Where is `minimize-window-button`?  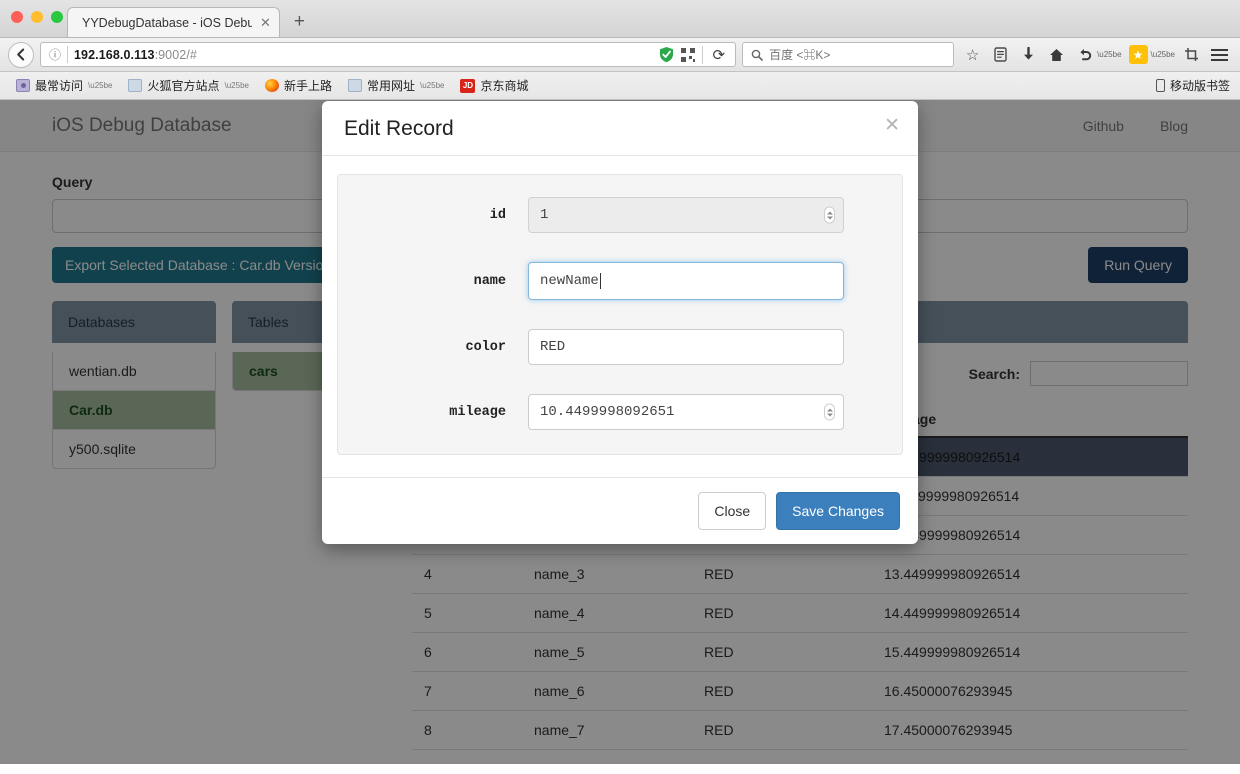
minimize-window-button is located at coordinates (37, 17).